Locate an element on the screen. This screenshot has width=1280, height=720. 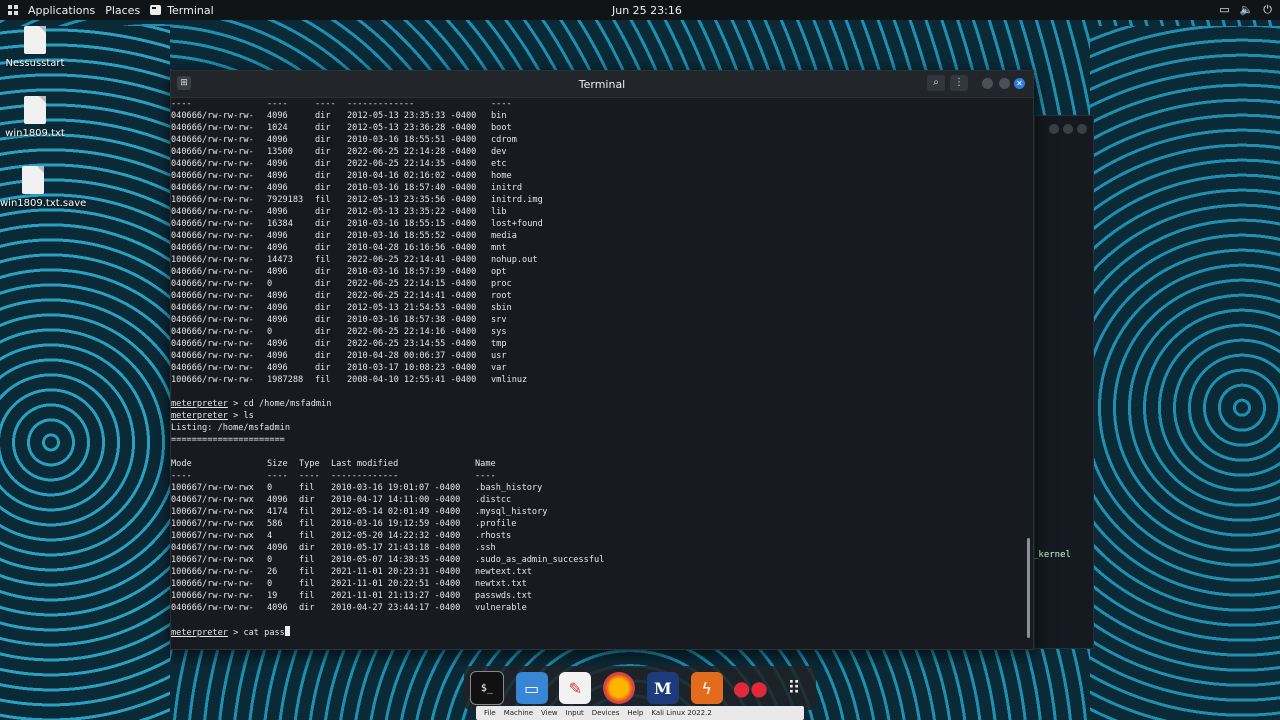
cell-mode: 100667/rw-rw-rwx is located at coordinates (212, 488).